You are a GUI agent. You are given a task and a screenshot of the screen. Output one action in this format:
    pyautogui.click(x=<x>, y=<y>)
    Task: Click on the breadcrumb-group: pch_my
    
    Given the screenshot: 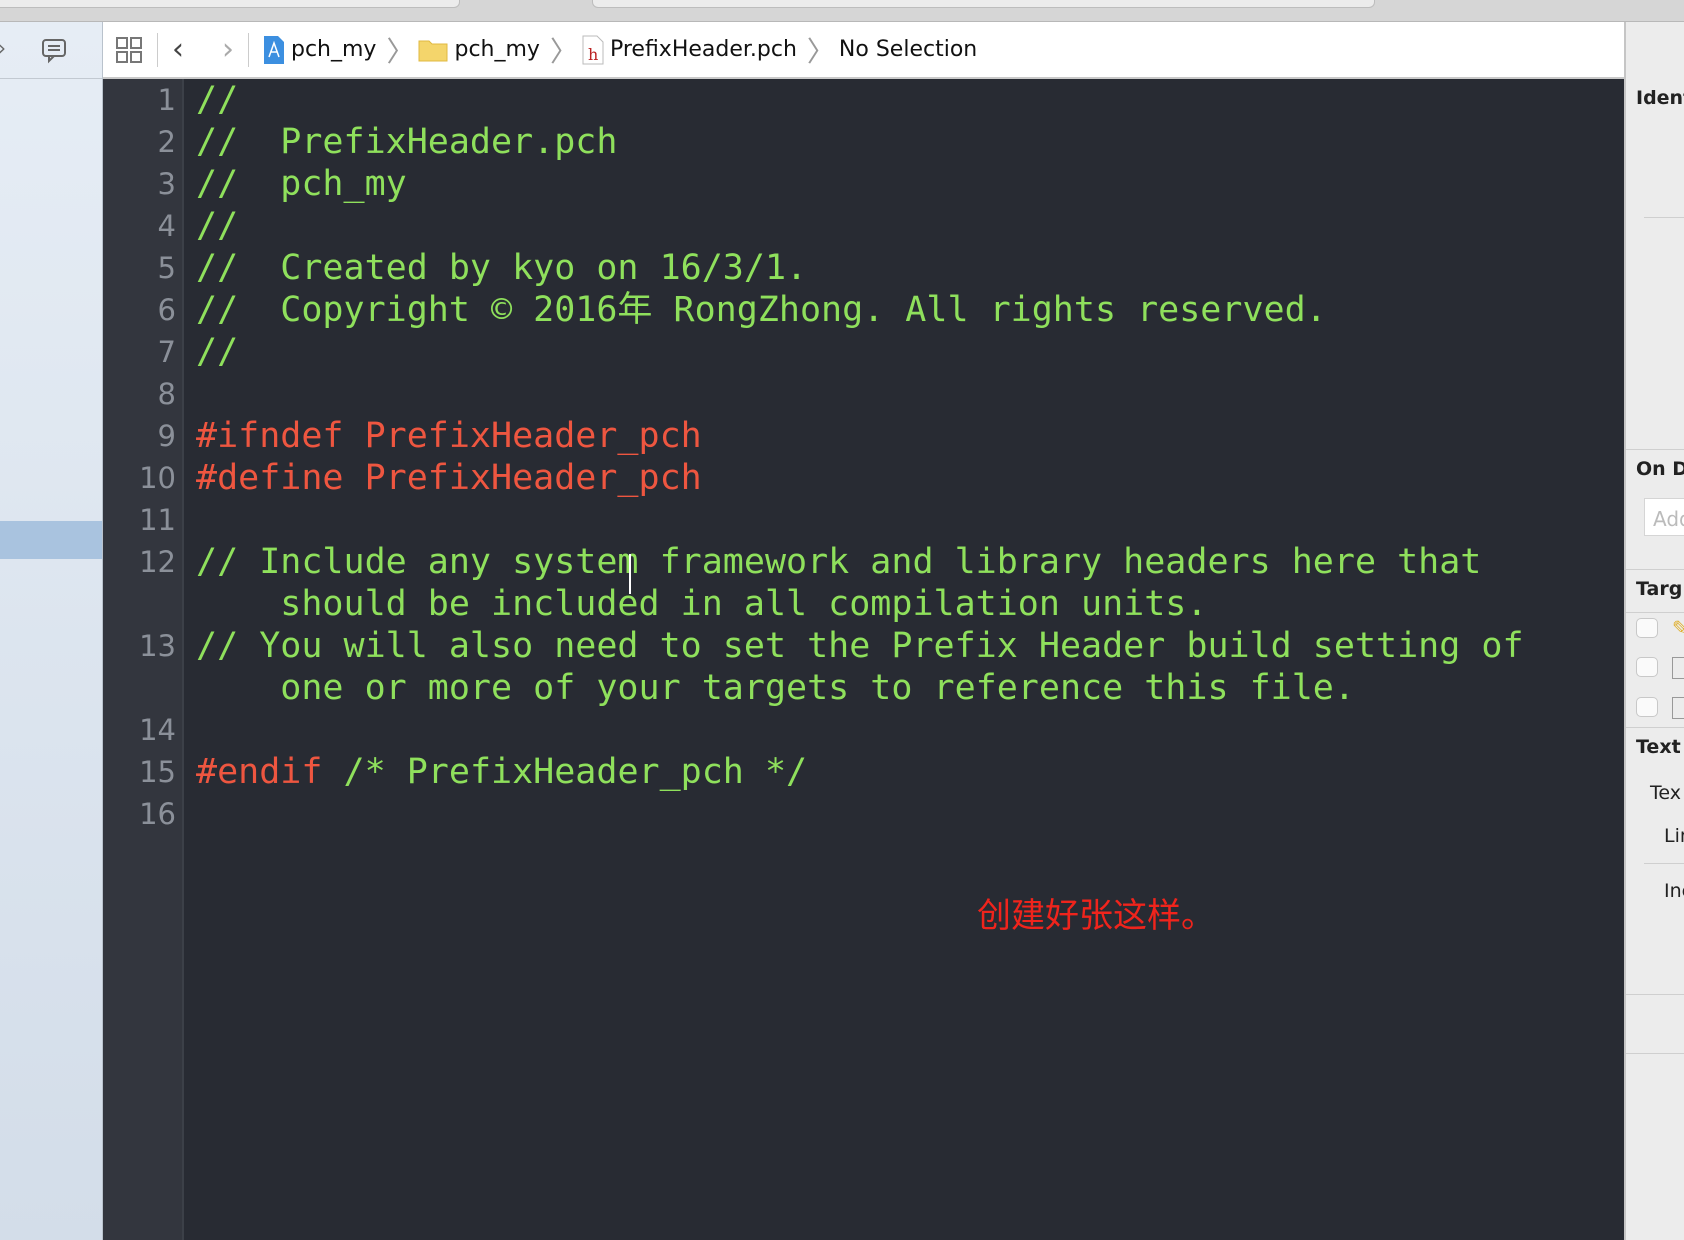 What is the action you would take?
    pyautogui.click(x=479, y=49)
    